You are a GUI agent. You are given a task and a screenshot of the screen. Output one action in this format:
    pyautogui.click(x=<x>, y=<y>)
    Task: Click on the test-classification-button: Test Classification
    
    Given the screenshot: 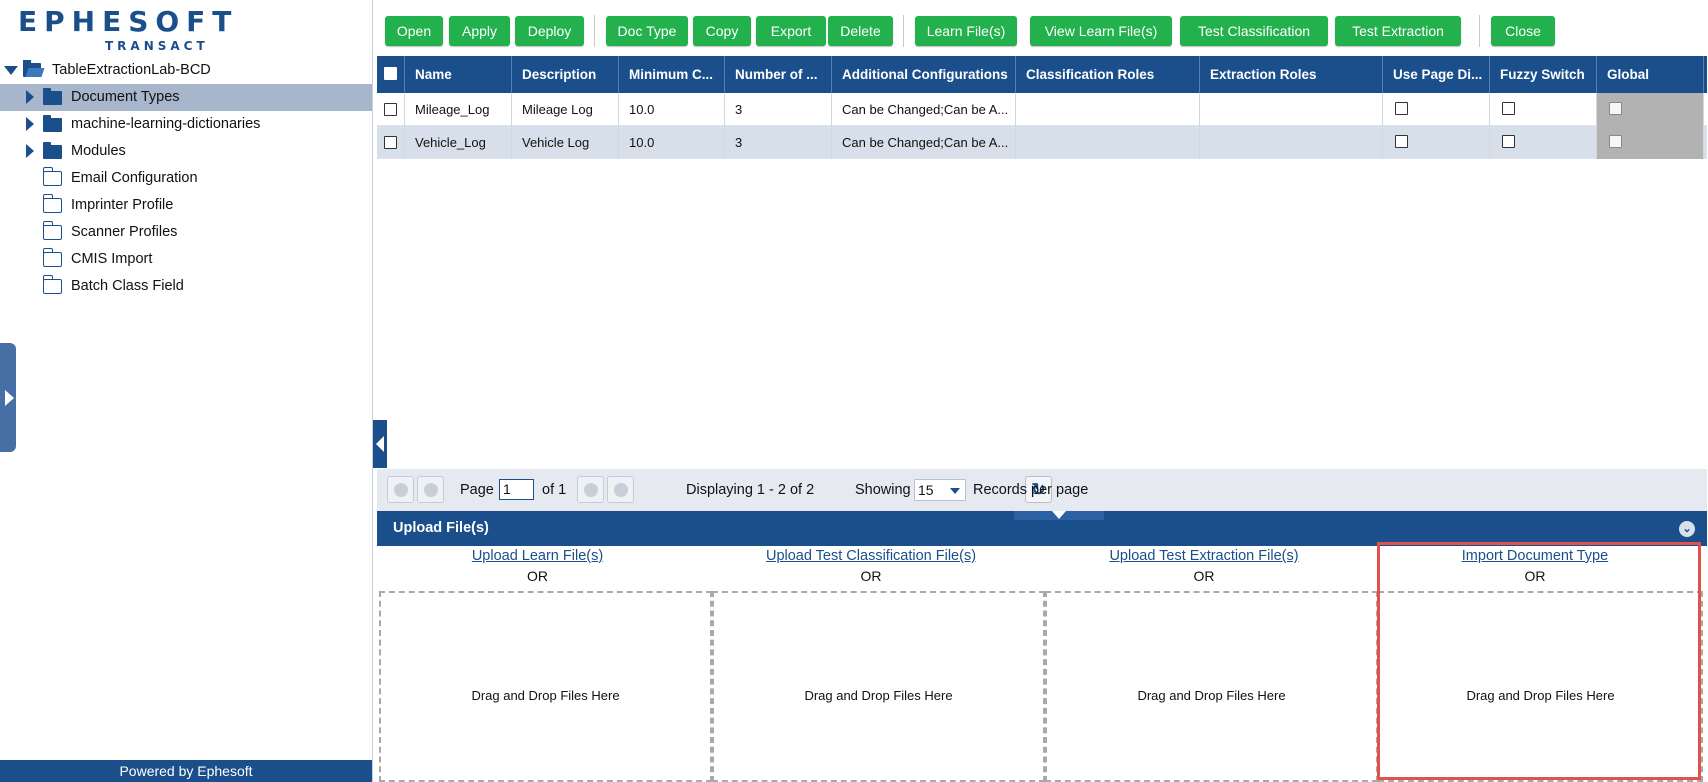 What is the action you would take?
    pyautogui.click(x=1254, y=31)
    